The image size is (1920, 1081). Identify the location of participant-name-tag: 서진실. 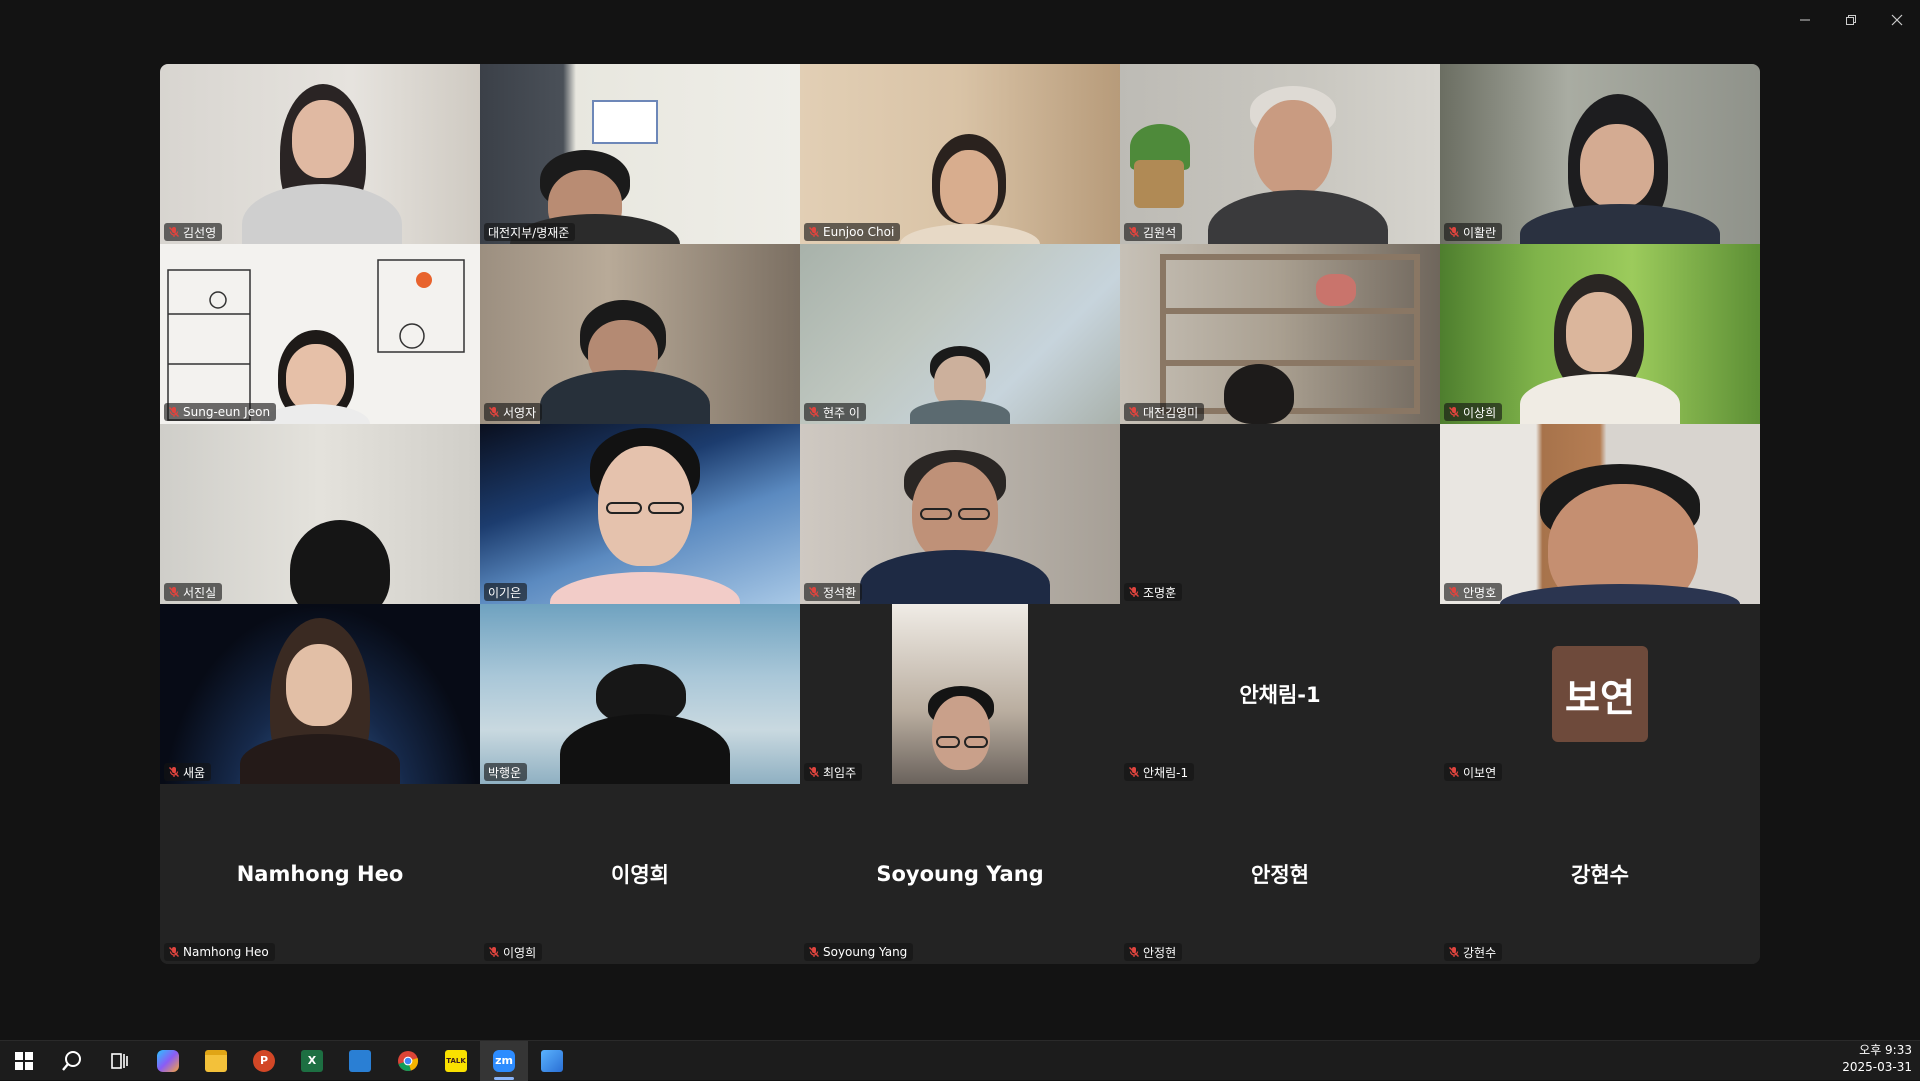
(193, 592).